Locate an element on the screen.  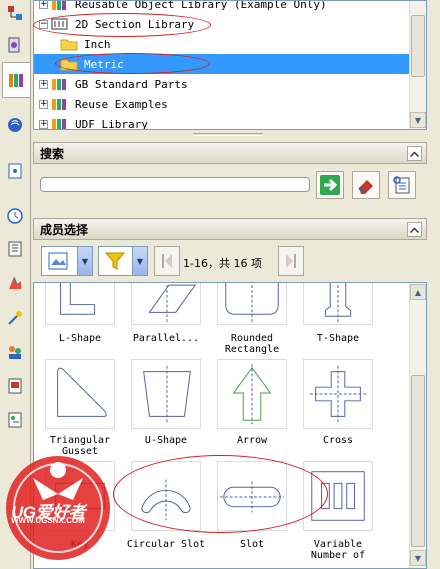
member-label: Circular Slot is located at coordinates (166, 544).